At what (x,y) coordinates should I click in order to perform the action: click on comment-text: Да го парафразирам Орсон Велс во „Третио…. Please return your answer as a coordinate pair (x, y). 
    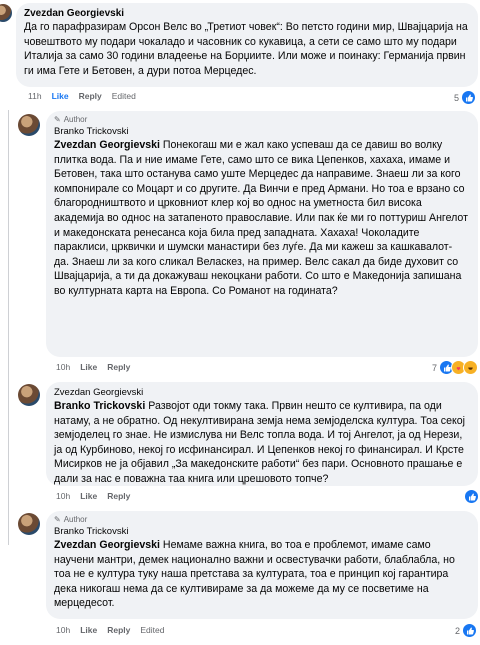
    Looking at the image, I should click on (246, 49).